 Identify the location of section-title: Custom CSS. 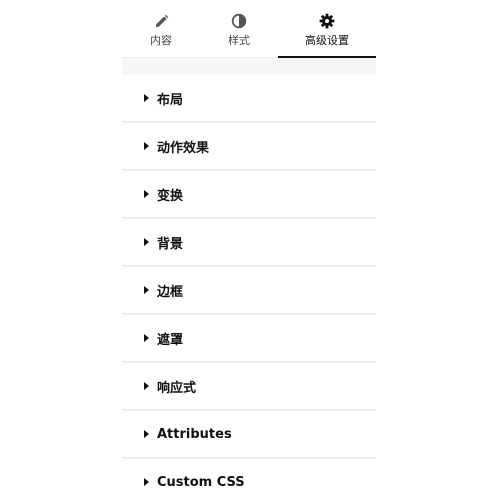
(201, 482).